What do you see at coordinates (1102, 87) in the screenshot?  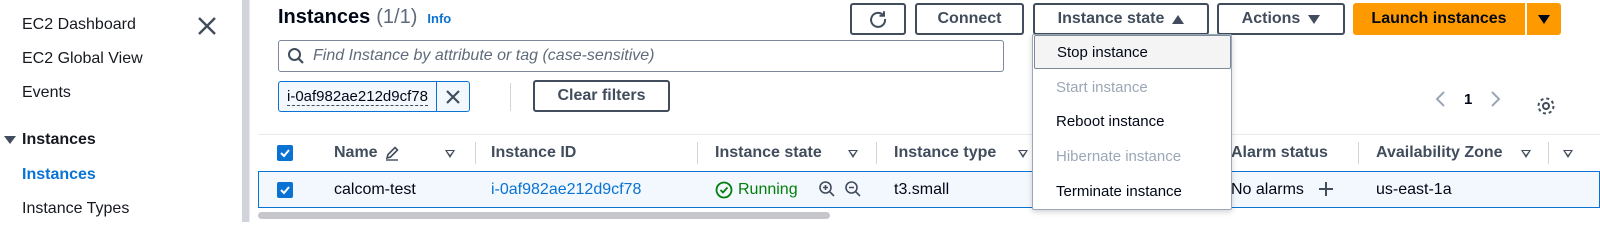 I see `menu-item-start-instance: Start instance` at bounding box center [1102, 87].